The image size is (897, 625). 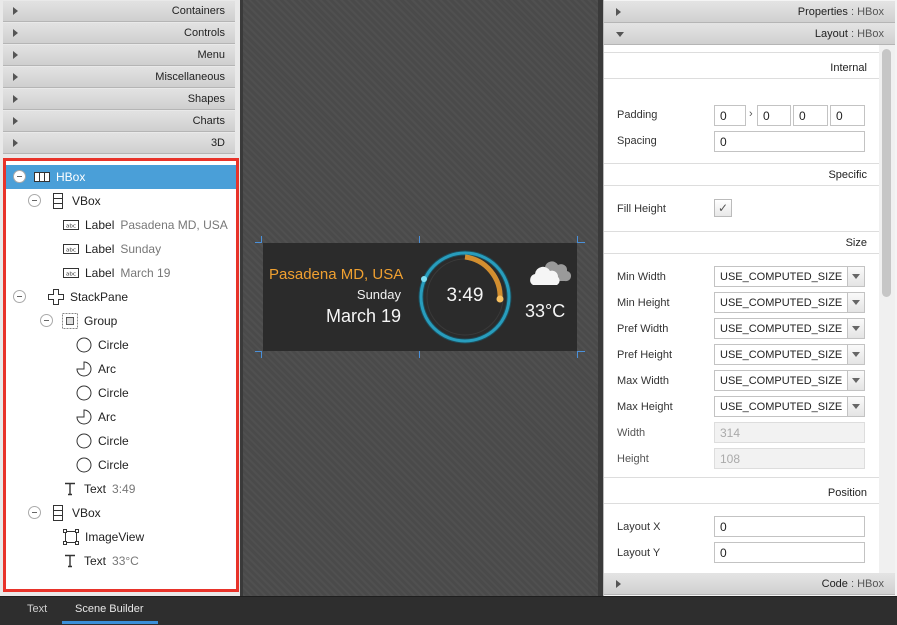 I want to click on library-section-shapes: Shapes, so click(x=119, y=99).